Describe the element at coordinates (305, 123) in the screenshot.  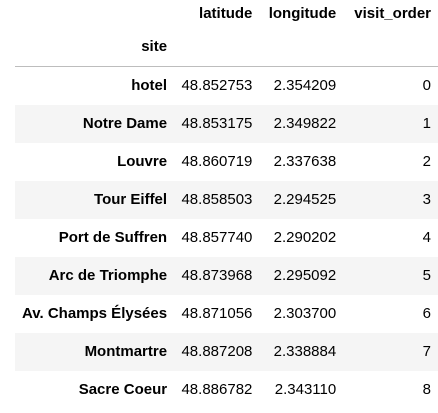
I see `cell-longitude: 2.349822` at that location.